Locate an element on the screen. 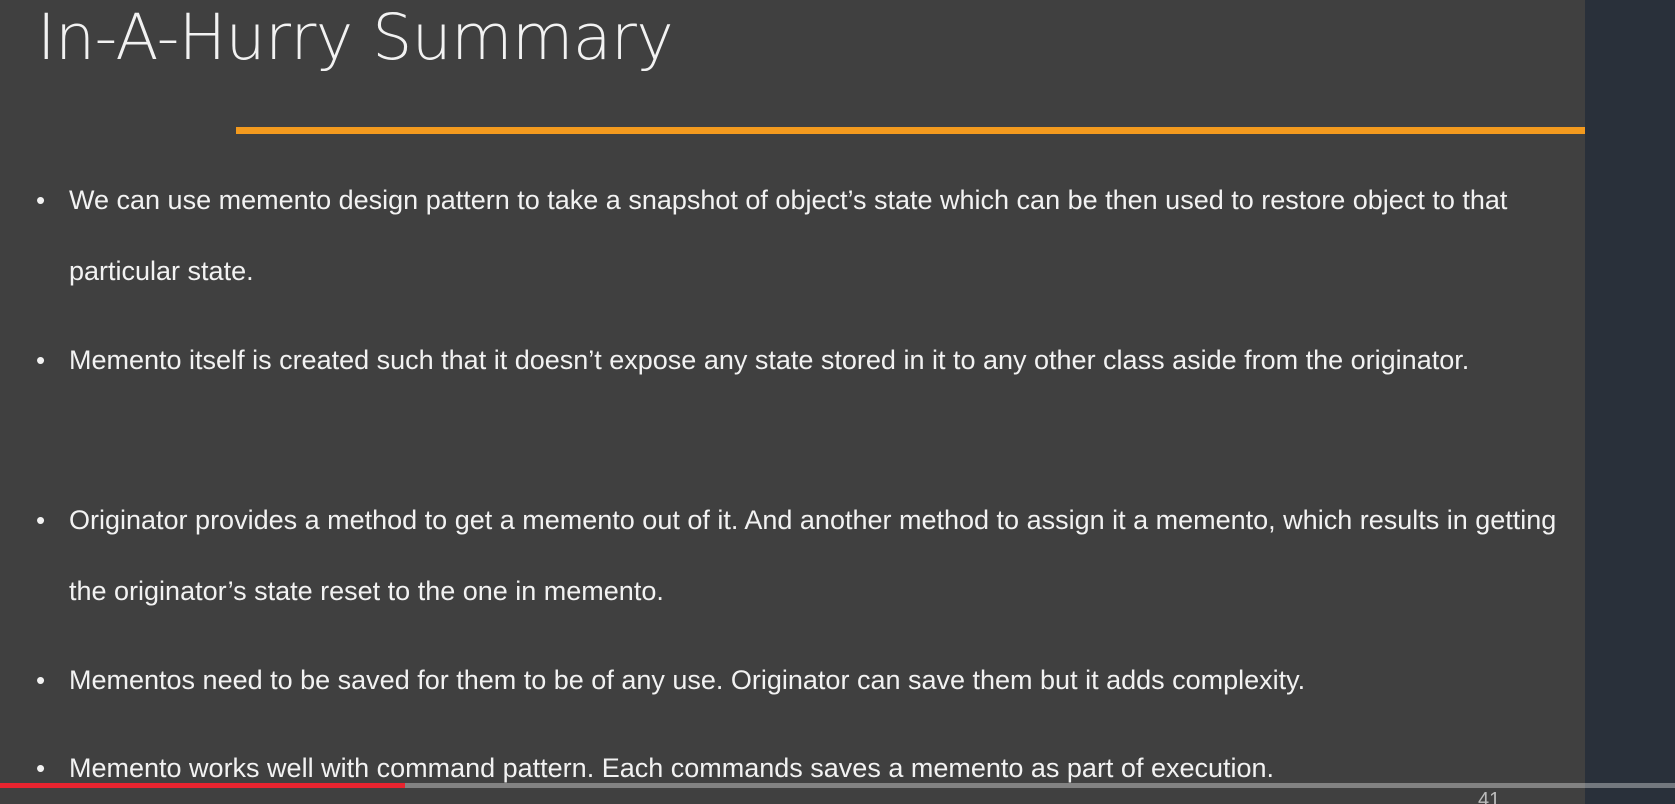  video-progress-bar is located at coordinates (837, 785).